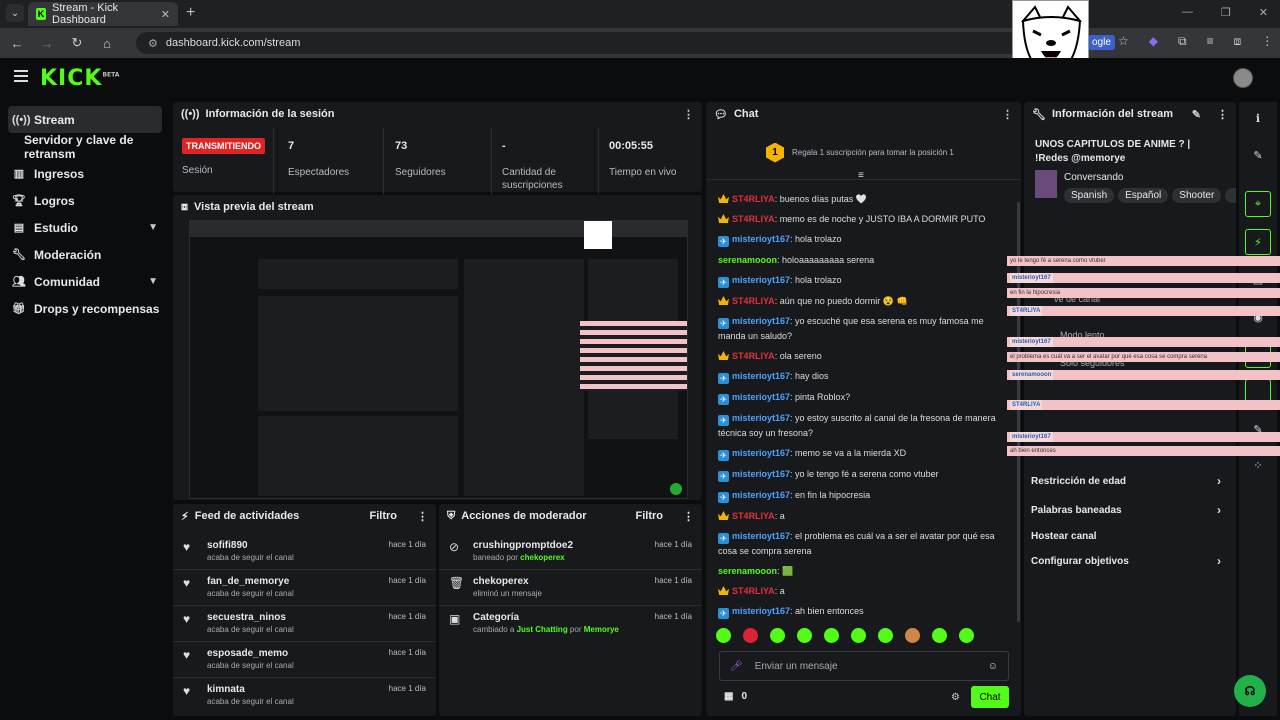 Image resolution: width=1280 pixels, height=720 pixels. Describe the element at coordinates (736, 666) in the screenshot. I see `microphone-icon: 🎤︎` at that location.